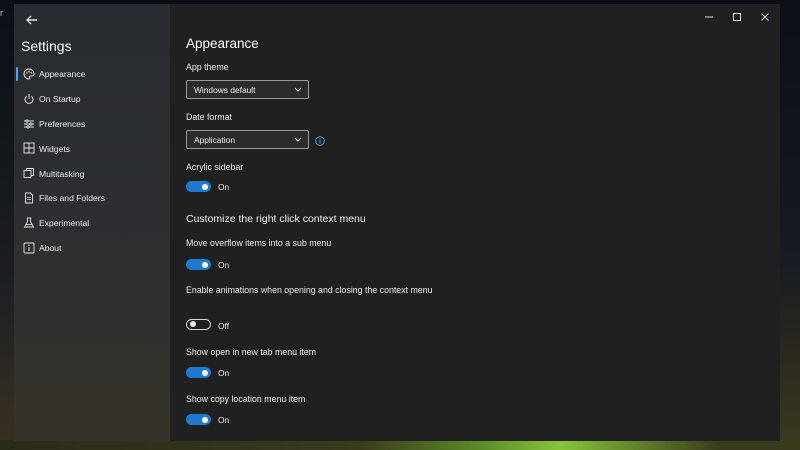  What do you see at coordinates (72, 198) in the screenshot?
I see `sidebar-item-label: Files and Folders` at bounding box center [72, 198].